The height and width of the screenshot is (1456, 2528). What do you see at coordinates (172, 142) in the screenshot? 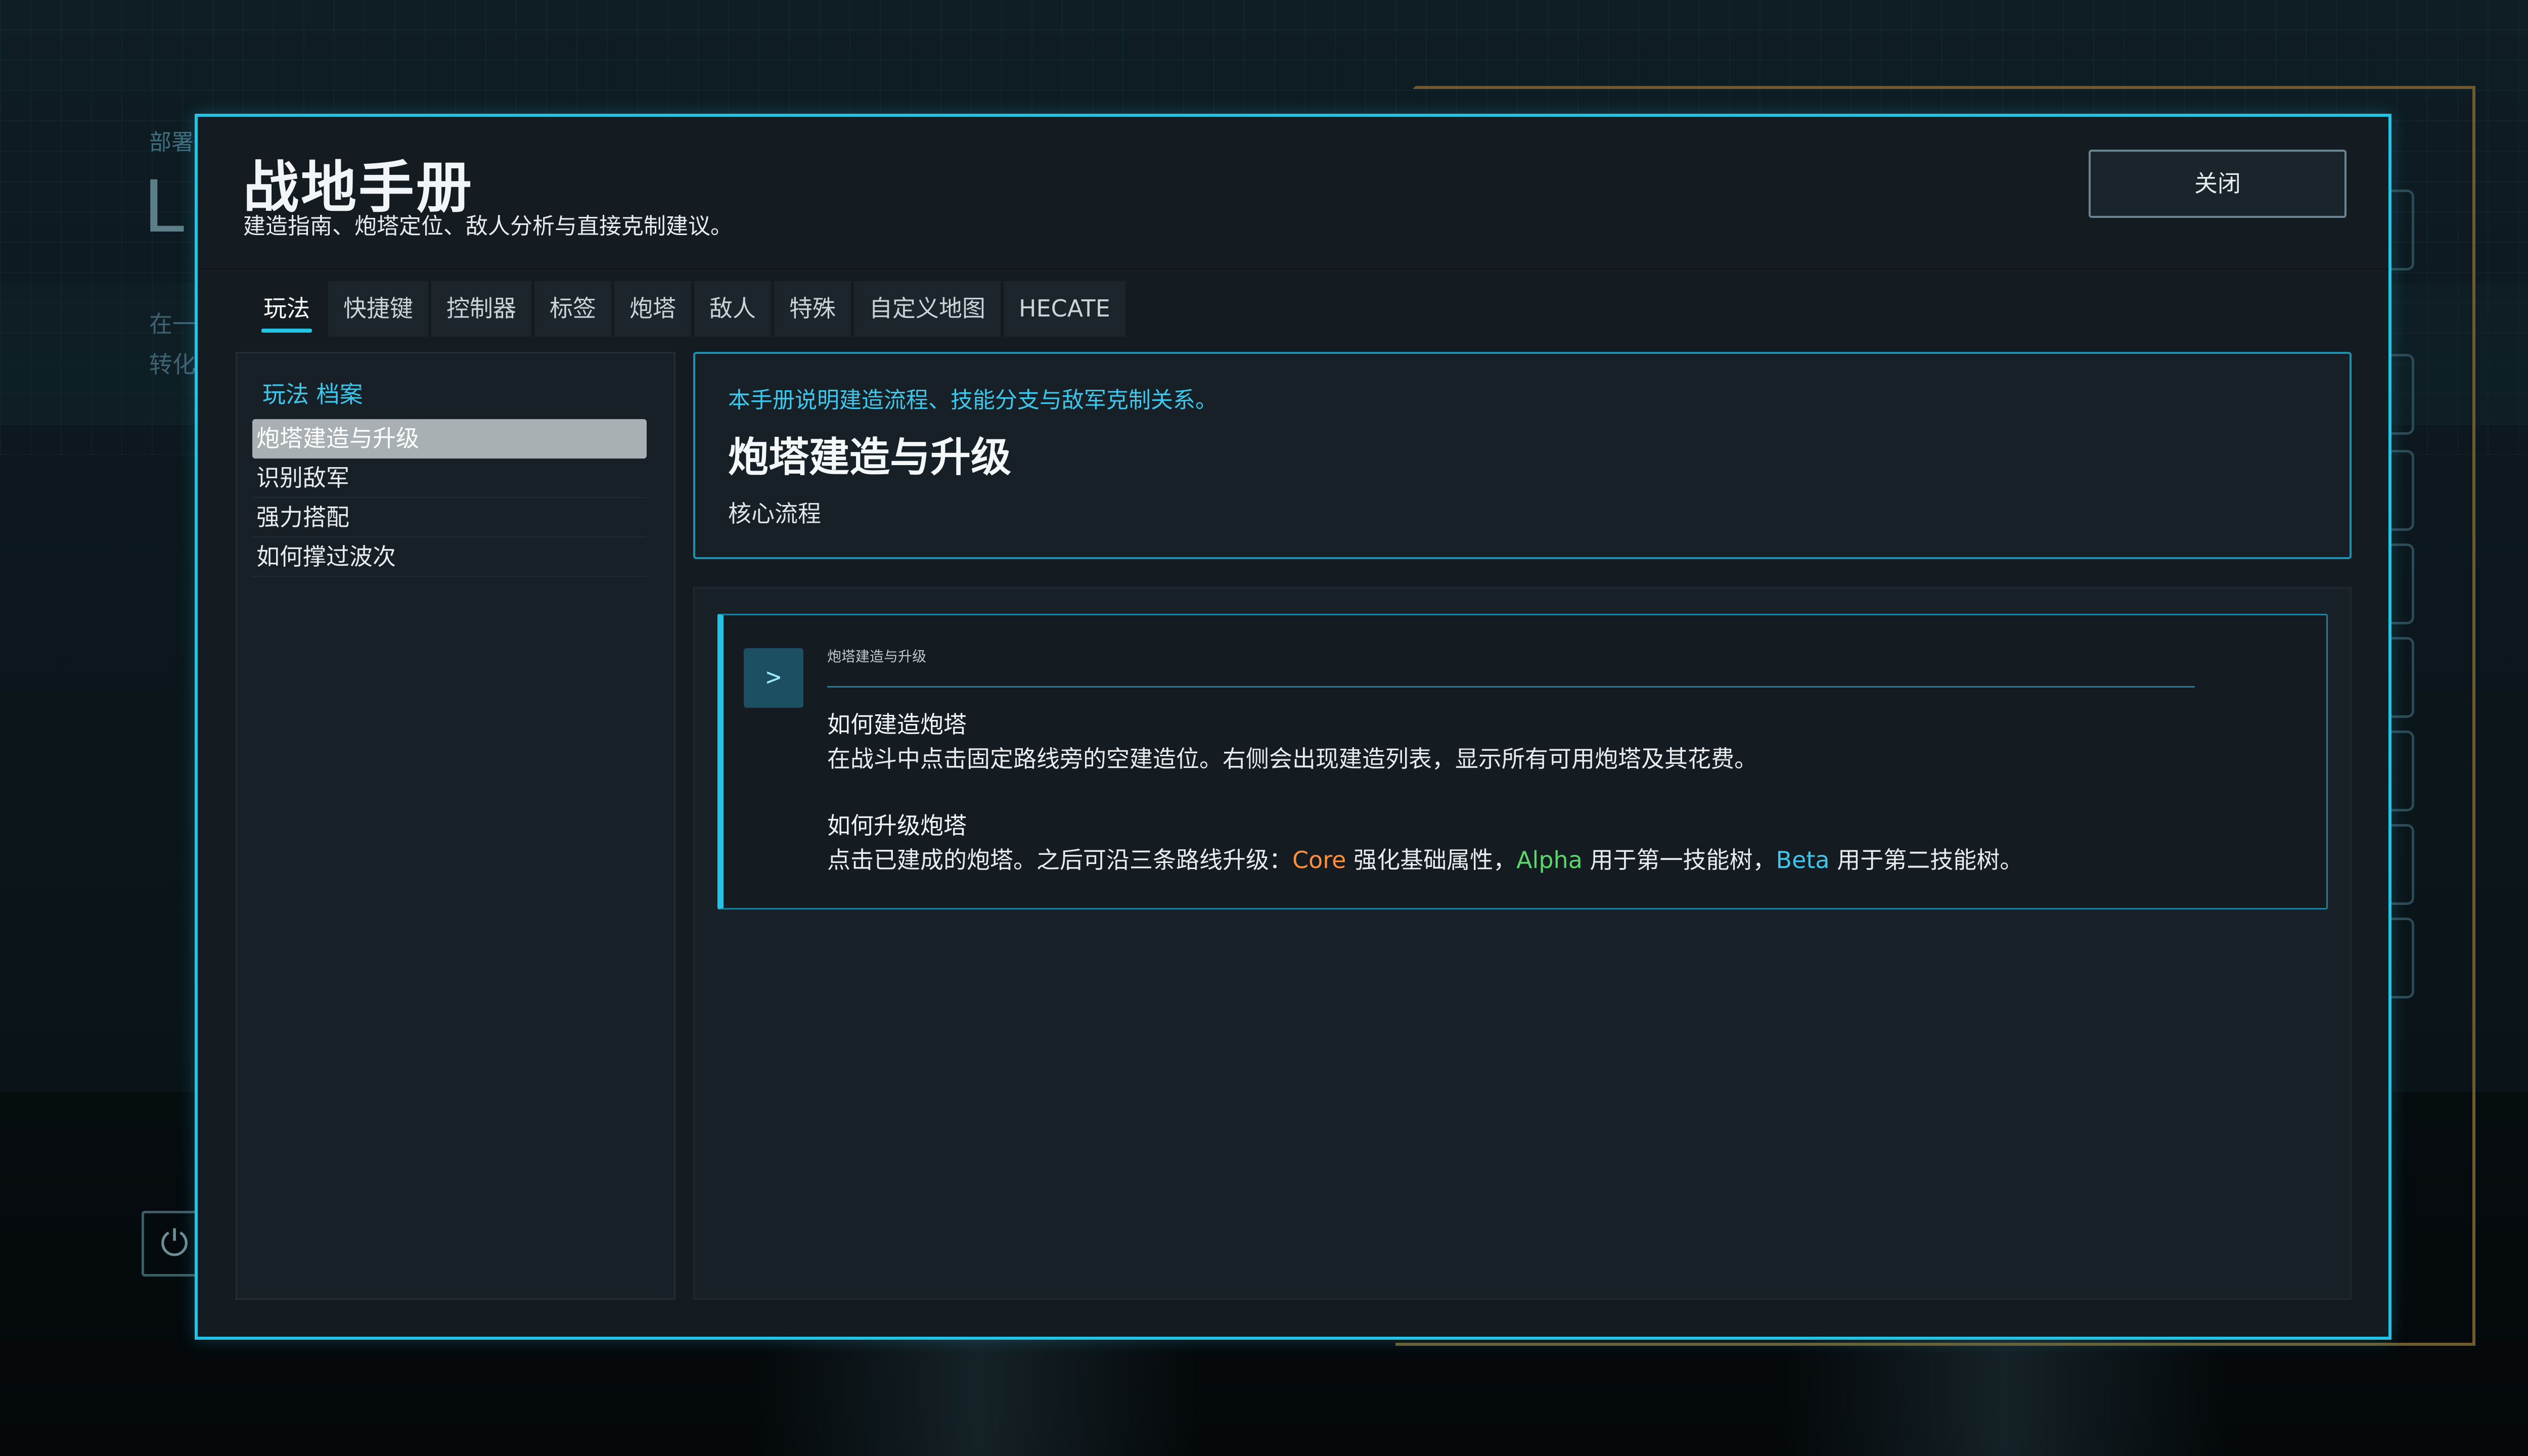
I see `background-deploy-label: 部署` at bounding box center [172, 142].